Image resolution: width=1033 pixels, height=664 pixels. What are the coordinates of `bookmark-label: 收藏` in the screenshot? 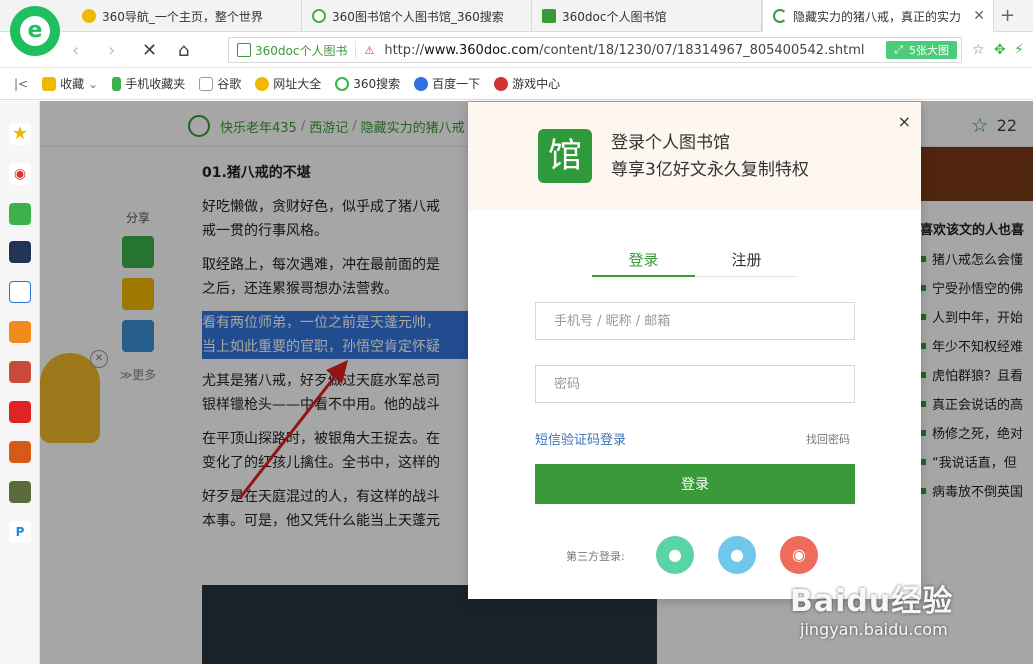 It's located at (72, 84).